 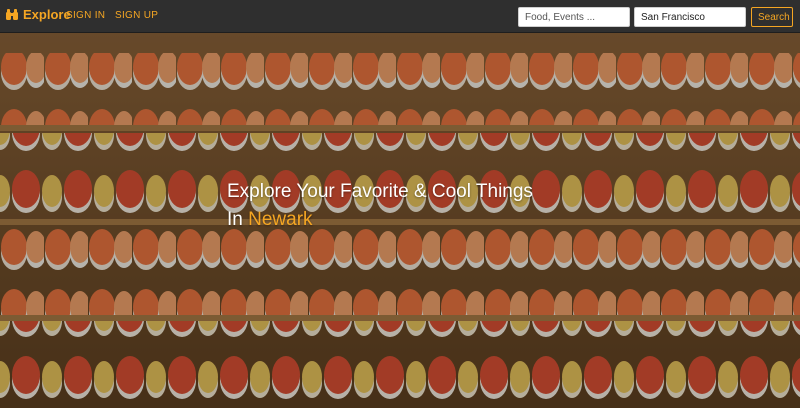 I want to click on headline-in: In, so click(x=235, y=219).